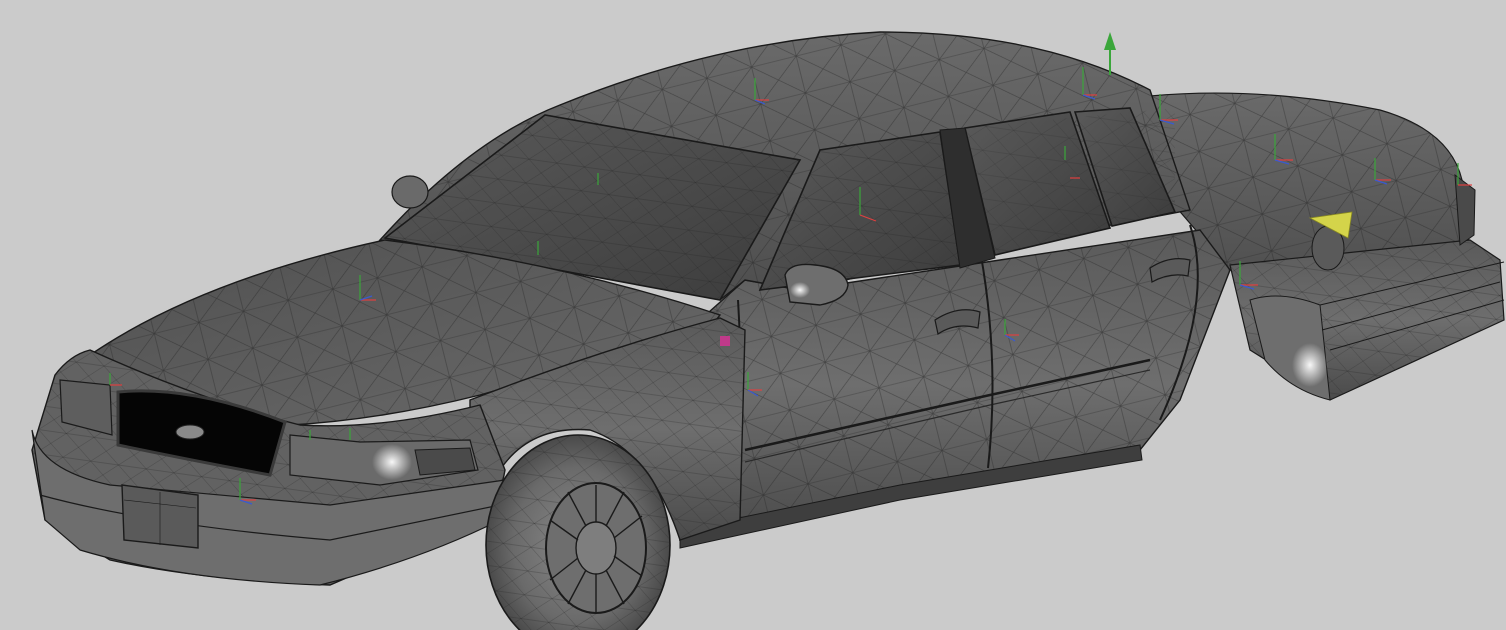  Describe the element at coordinates (596, 548) in the screenshot. I see `hubcap` at that location.